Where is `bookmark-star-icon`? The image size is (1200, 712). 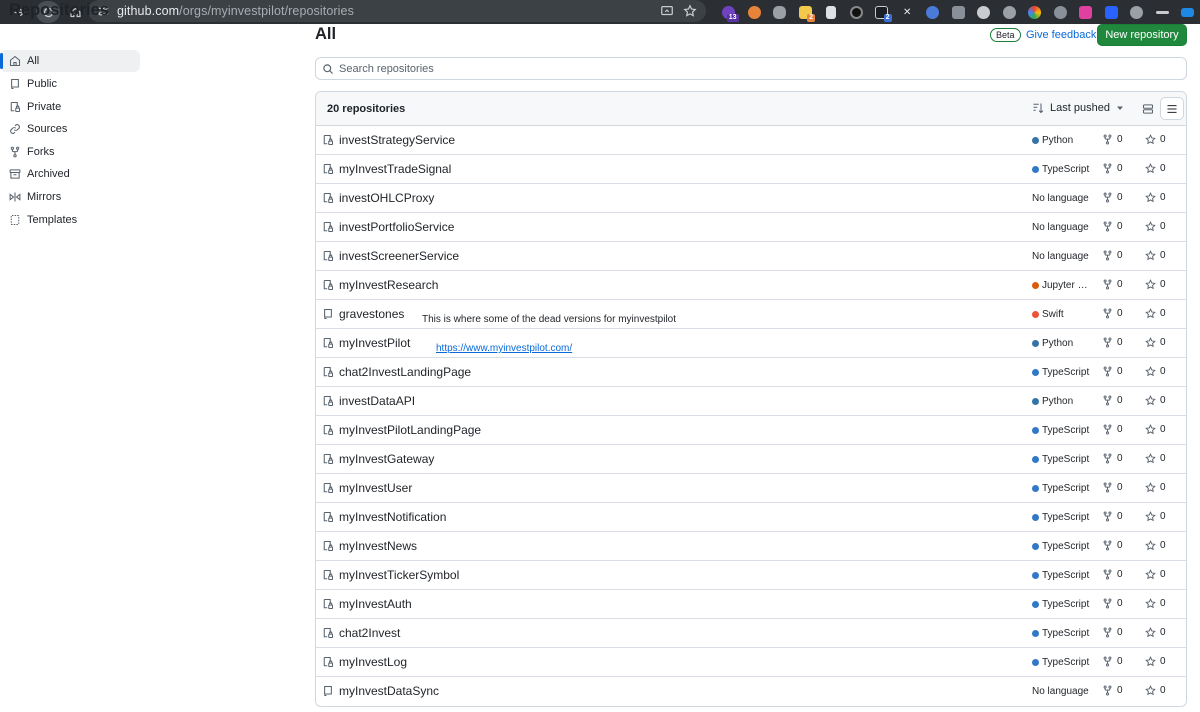 bookmark-star-icon is located at coordinates (690, 11).